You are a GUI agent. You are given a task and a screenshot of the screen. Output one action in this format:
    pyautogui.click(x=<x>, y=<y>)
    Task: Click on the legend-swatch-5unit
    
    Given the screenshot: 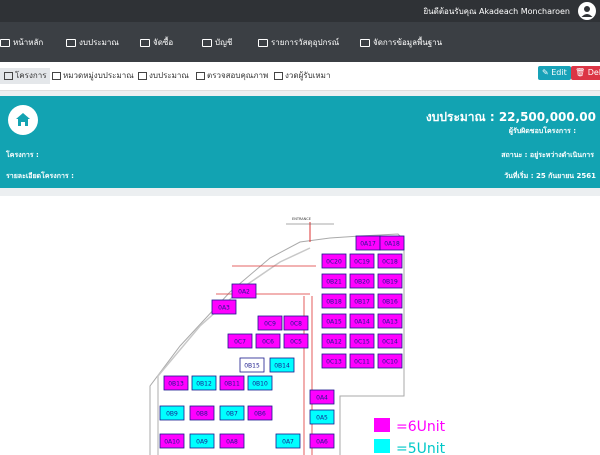 What is the action you would take?
    pyautogui.click(x=382, y=446)
    